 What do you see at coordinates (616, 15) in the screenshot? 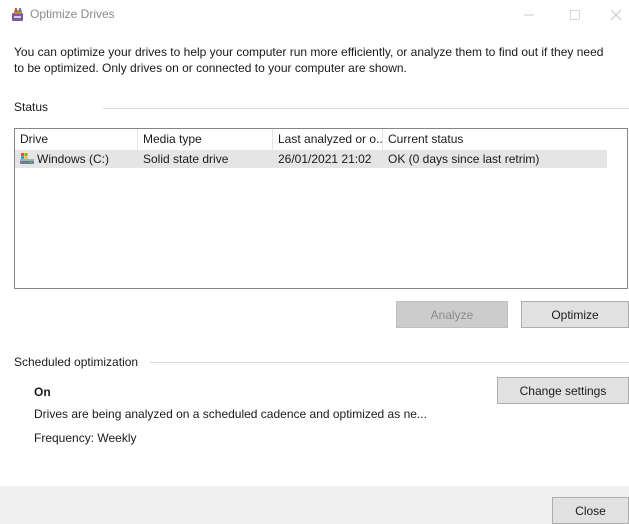
I see `close-icon` at bounding box center [616, 15].